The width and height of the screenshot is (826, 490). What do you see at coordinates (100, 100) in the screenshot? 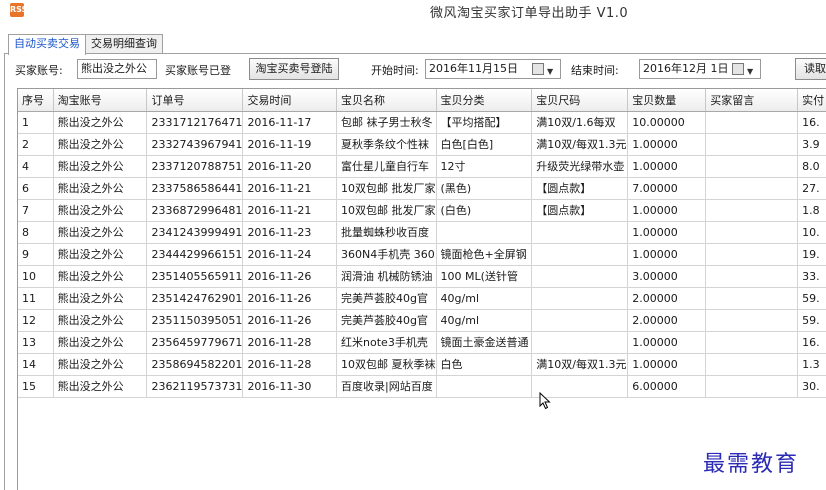
I see `column-header: 淘宝账号` at bounding box center [100, 100].